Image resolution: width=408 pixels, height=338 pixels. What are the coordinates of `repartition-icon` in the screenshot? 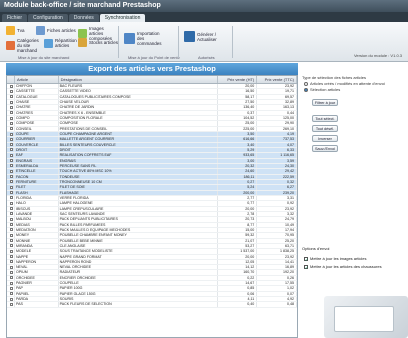 It's located at (48, 43).